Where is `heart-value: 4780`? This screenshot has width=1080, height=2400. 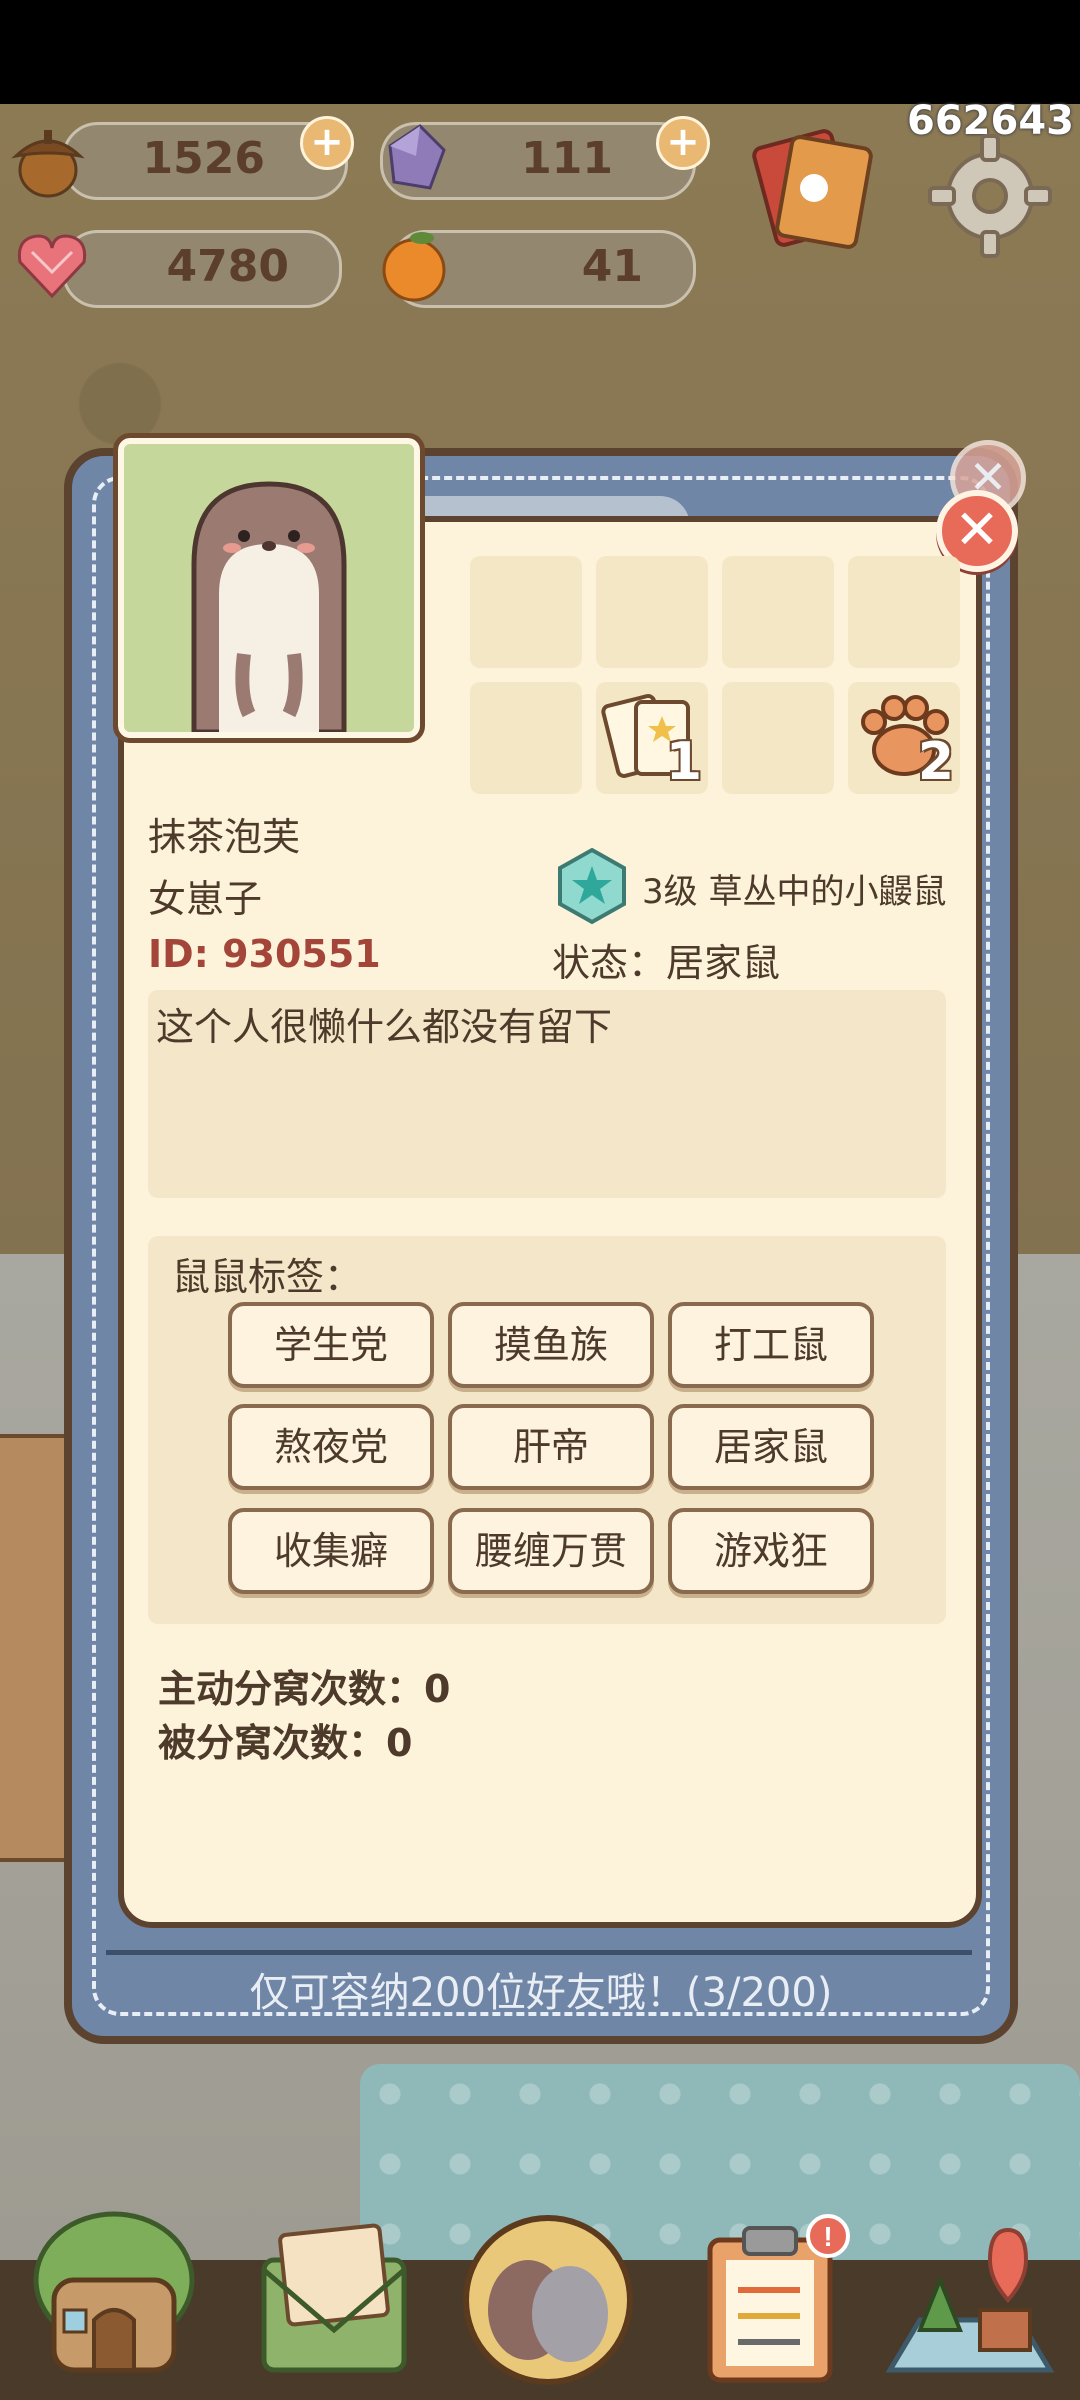 heart-value: 4780 is located at coordinates (227, 266).